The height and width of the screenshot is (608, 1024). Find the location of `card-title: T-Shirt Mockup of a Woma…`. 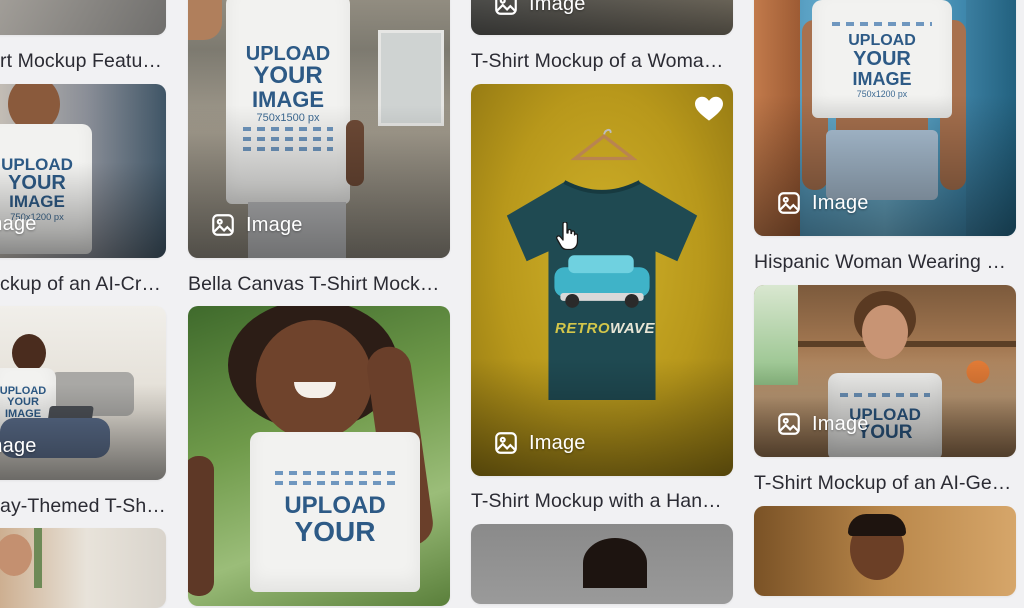

card-title: T-Shirt Mockup of a Woma… is located at coordinates (602, 61).